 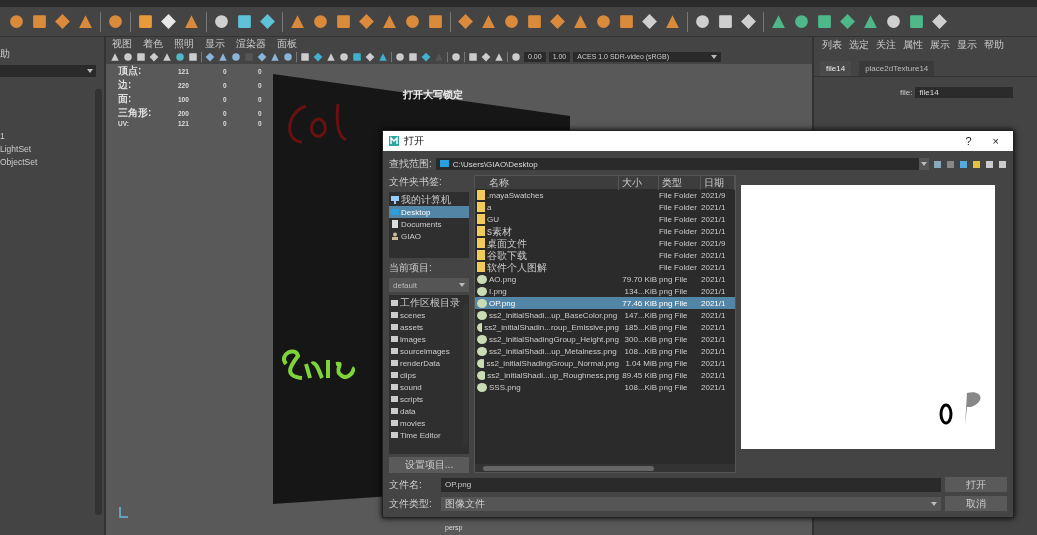 What do you see at coordinates (426, 363) in the screenshot?
I see `project-folder: renderData` at bounding box center [426, 363].